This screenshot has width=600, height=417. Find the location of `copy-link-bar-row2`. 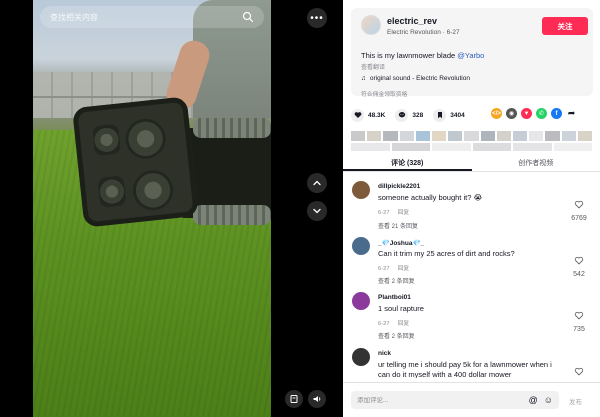

copy-link-bar-row2 is located at coordinates (471, 147).